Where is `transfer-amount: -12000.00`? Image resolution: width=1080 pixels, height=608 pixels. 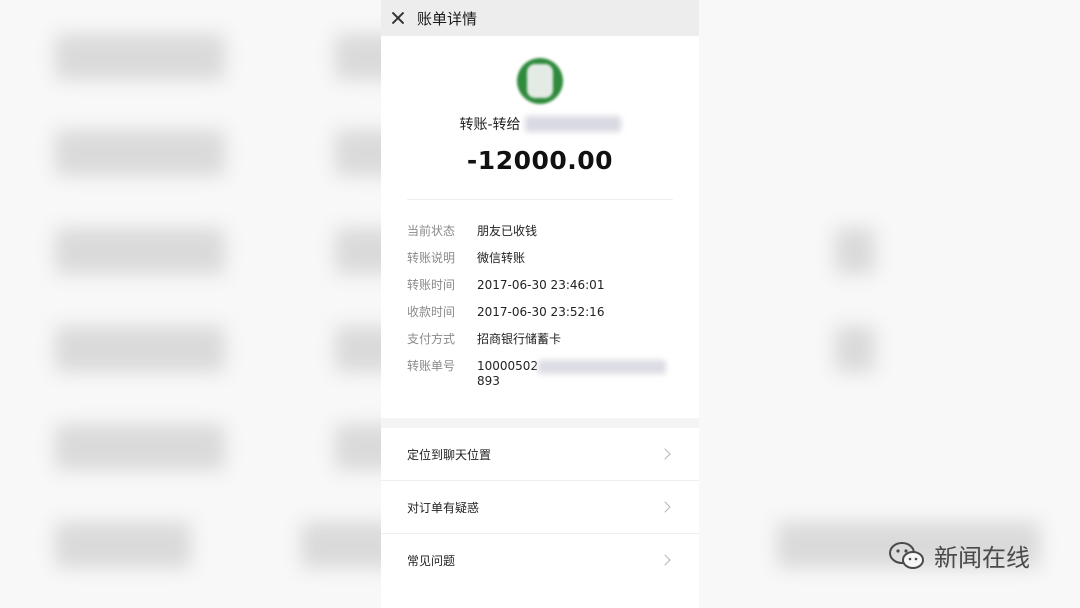 transfer-amount: -12000.00 is located at coordinates (540, 160).